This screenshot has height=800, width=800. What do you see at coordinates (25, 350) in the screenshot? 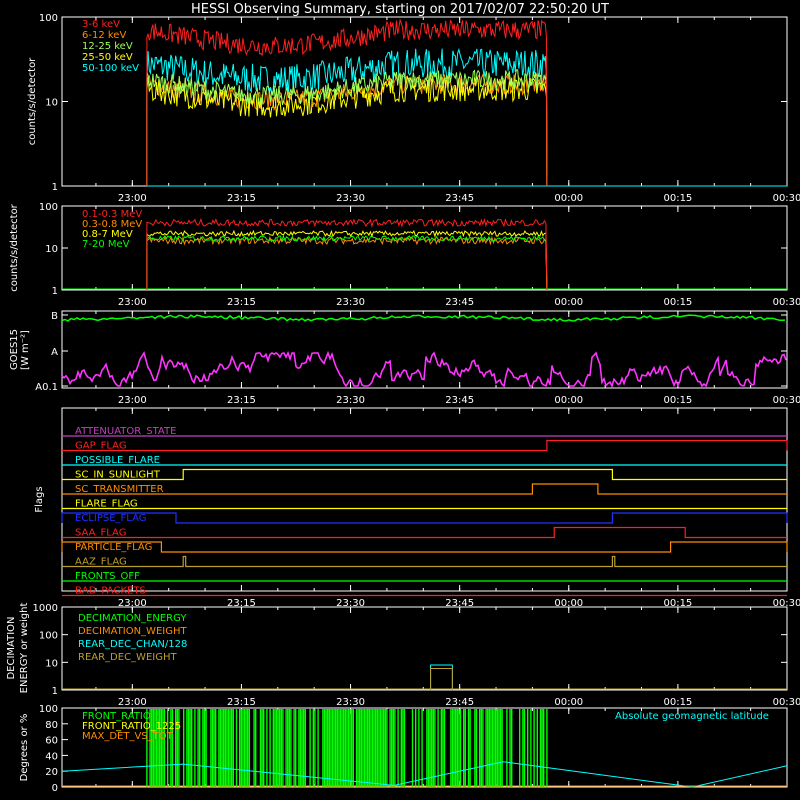
I see `y-axis-unit: [W m⁻²]` at bounding box center [25, 350].